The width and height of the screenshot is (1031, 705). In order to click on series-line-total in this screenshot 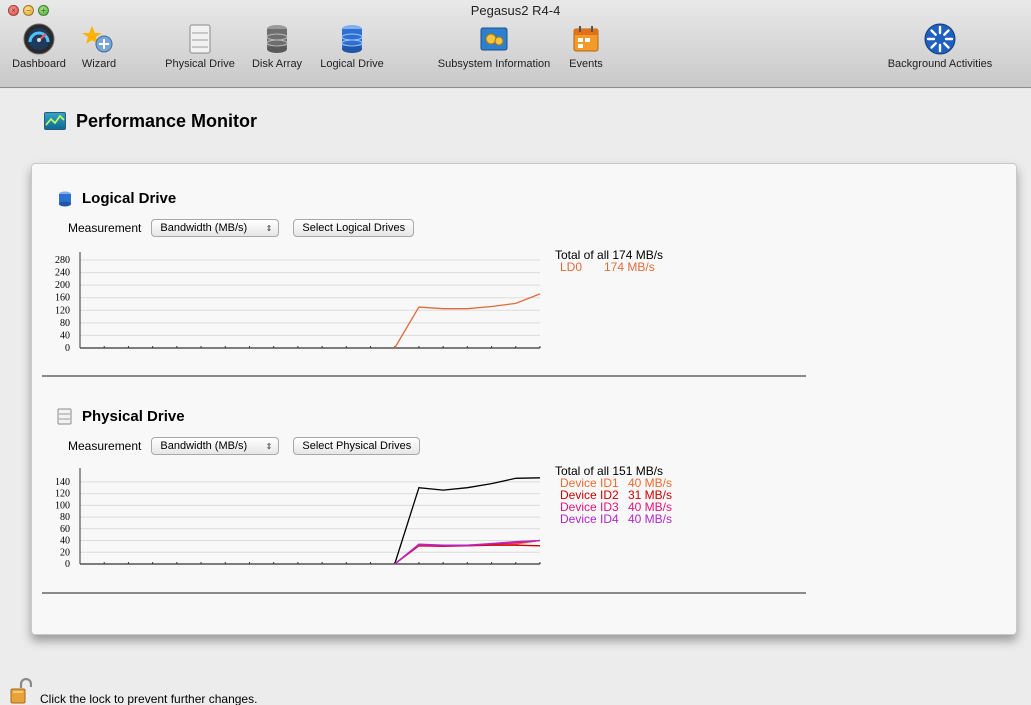, I will do `click(467, 521)`.